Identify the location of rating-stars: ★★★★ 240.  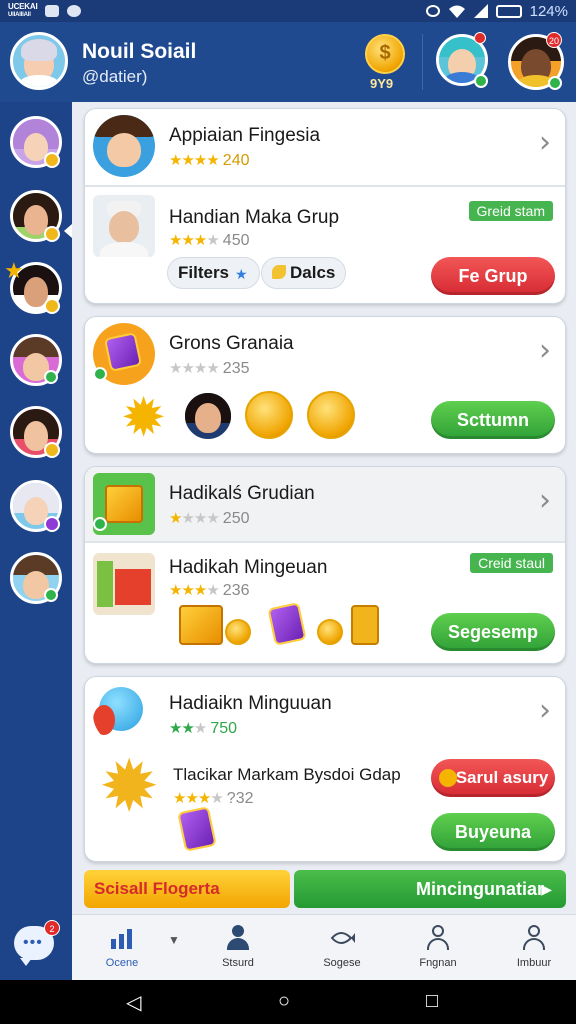
(209, 160).